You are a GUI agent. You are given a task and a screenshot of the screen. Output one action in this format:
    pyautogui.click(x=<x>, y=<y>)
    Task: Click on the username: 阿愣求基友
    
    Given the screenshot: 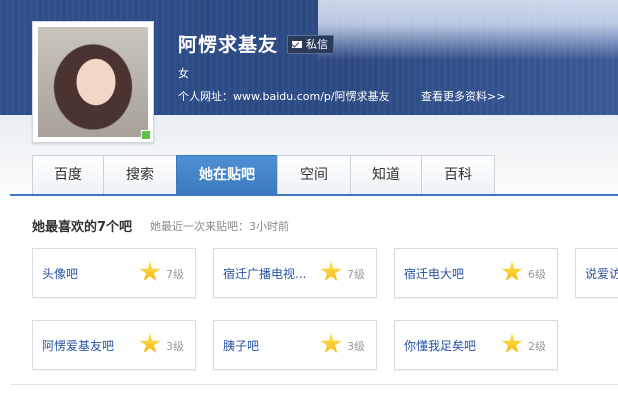 What is the action you would take?
    pyautogui.click(x=228, y=45)
    